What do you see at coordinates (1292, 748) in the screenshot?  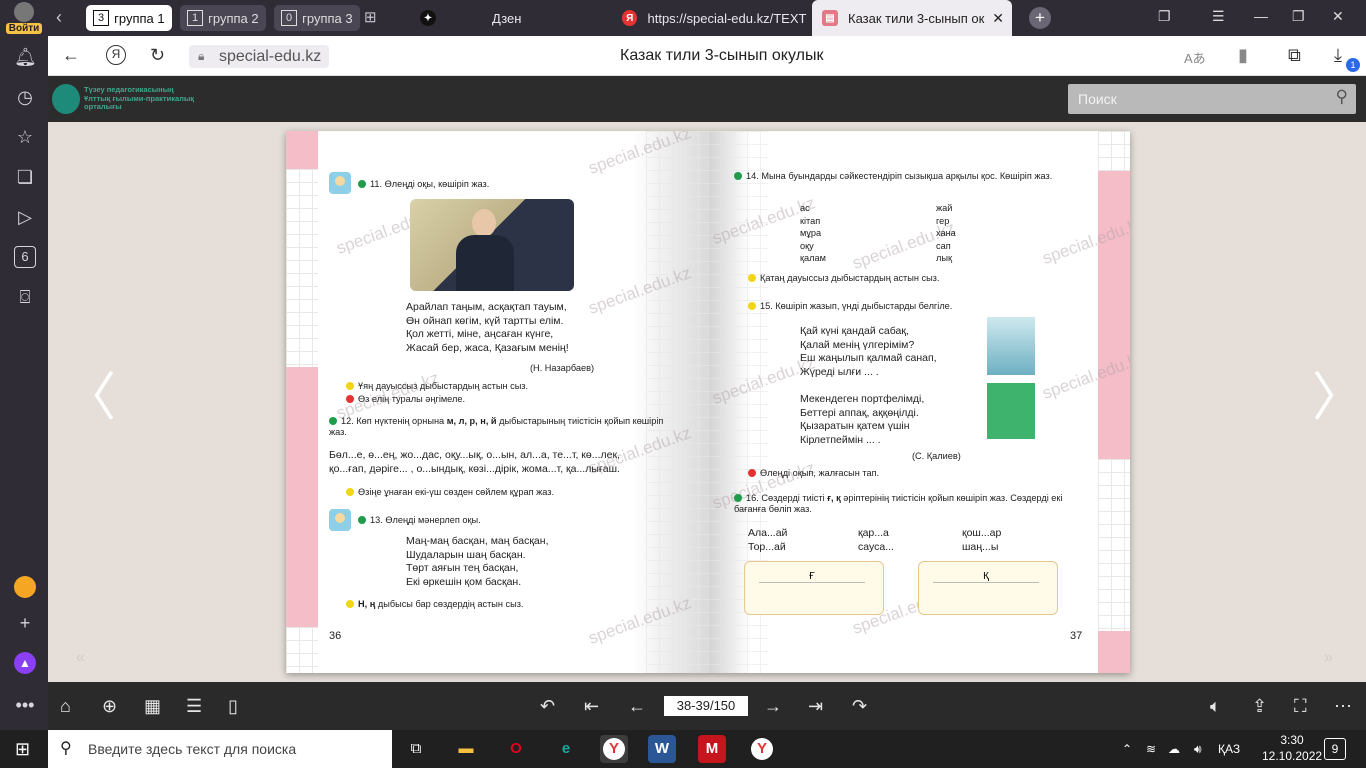 I see `clock: 3:30 12.10.2022` at bounding box center [1292, 748].